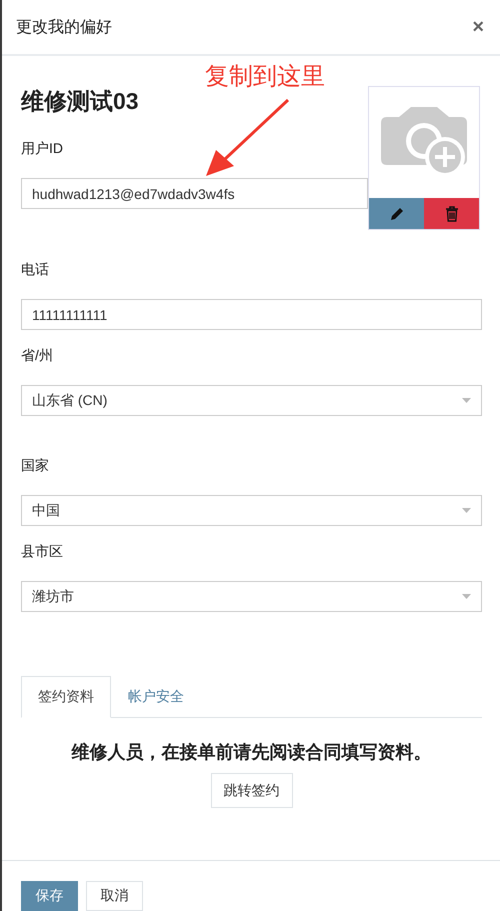 The image size is (500, 911). I want to click on pencil-icon, so click(396, 214).